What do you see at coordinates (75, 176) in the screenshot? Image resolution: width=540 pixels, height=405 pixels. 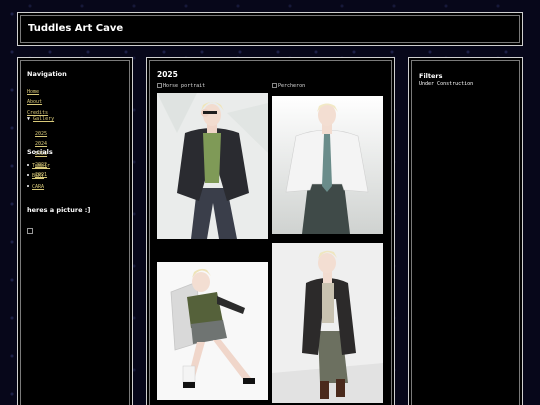 I see `socials-list: Tumblr BSKY CARA` at bounding box center [75, 176].